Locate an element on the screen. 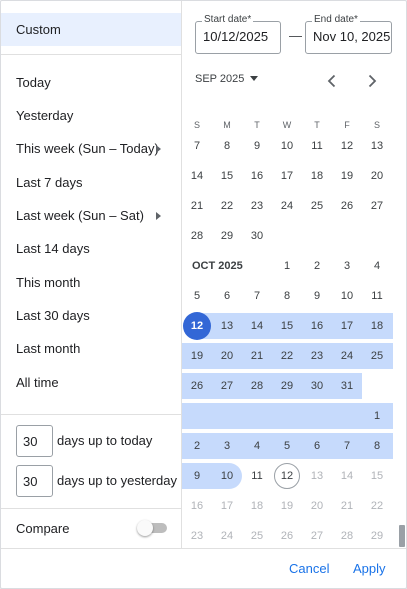 The width and height of the screenshot is (407, 589). start-date-input is located at coordinates (243, 36).